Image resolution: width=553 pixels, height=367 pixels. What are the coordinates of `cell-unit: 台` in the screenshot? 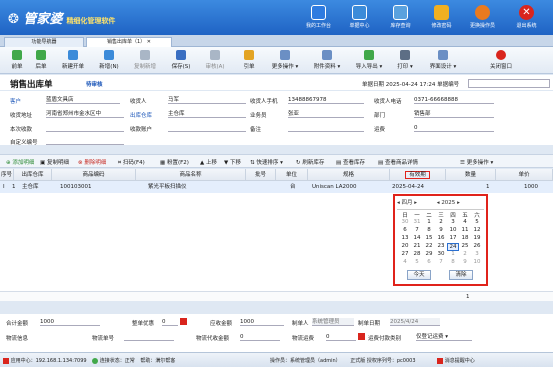 It's located at (293, 187).